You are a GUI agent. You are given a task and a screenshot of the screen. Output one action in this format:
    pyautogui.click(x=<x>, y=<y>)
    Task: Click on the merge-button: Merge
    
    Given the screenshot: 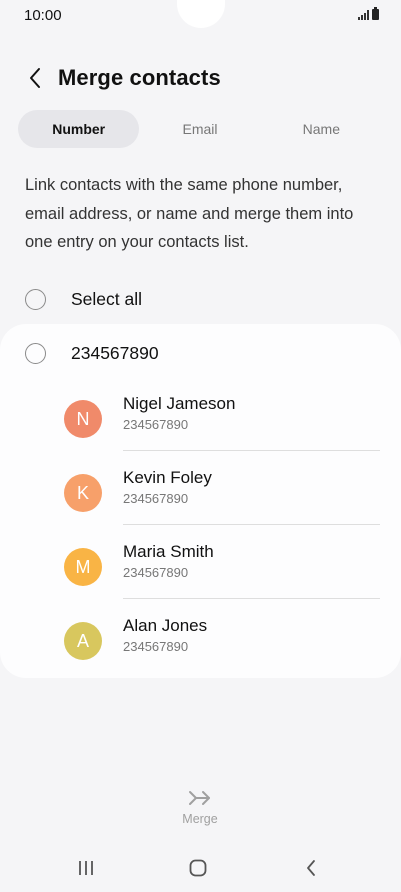 What is the action you would take?
    pyautogui.click(x=200, y=812)
    